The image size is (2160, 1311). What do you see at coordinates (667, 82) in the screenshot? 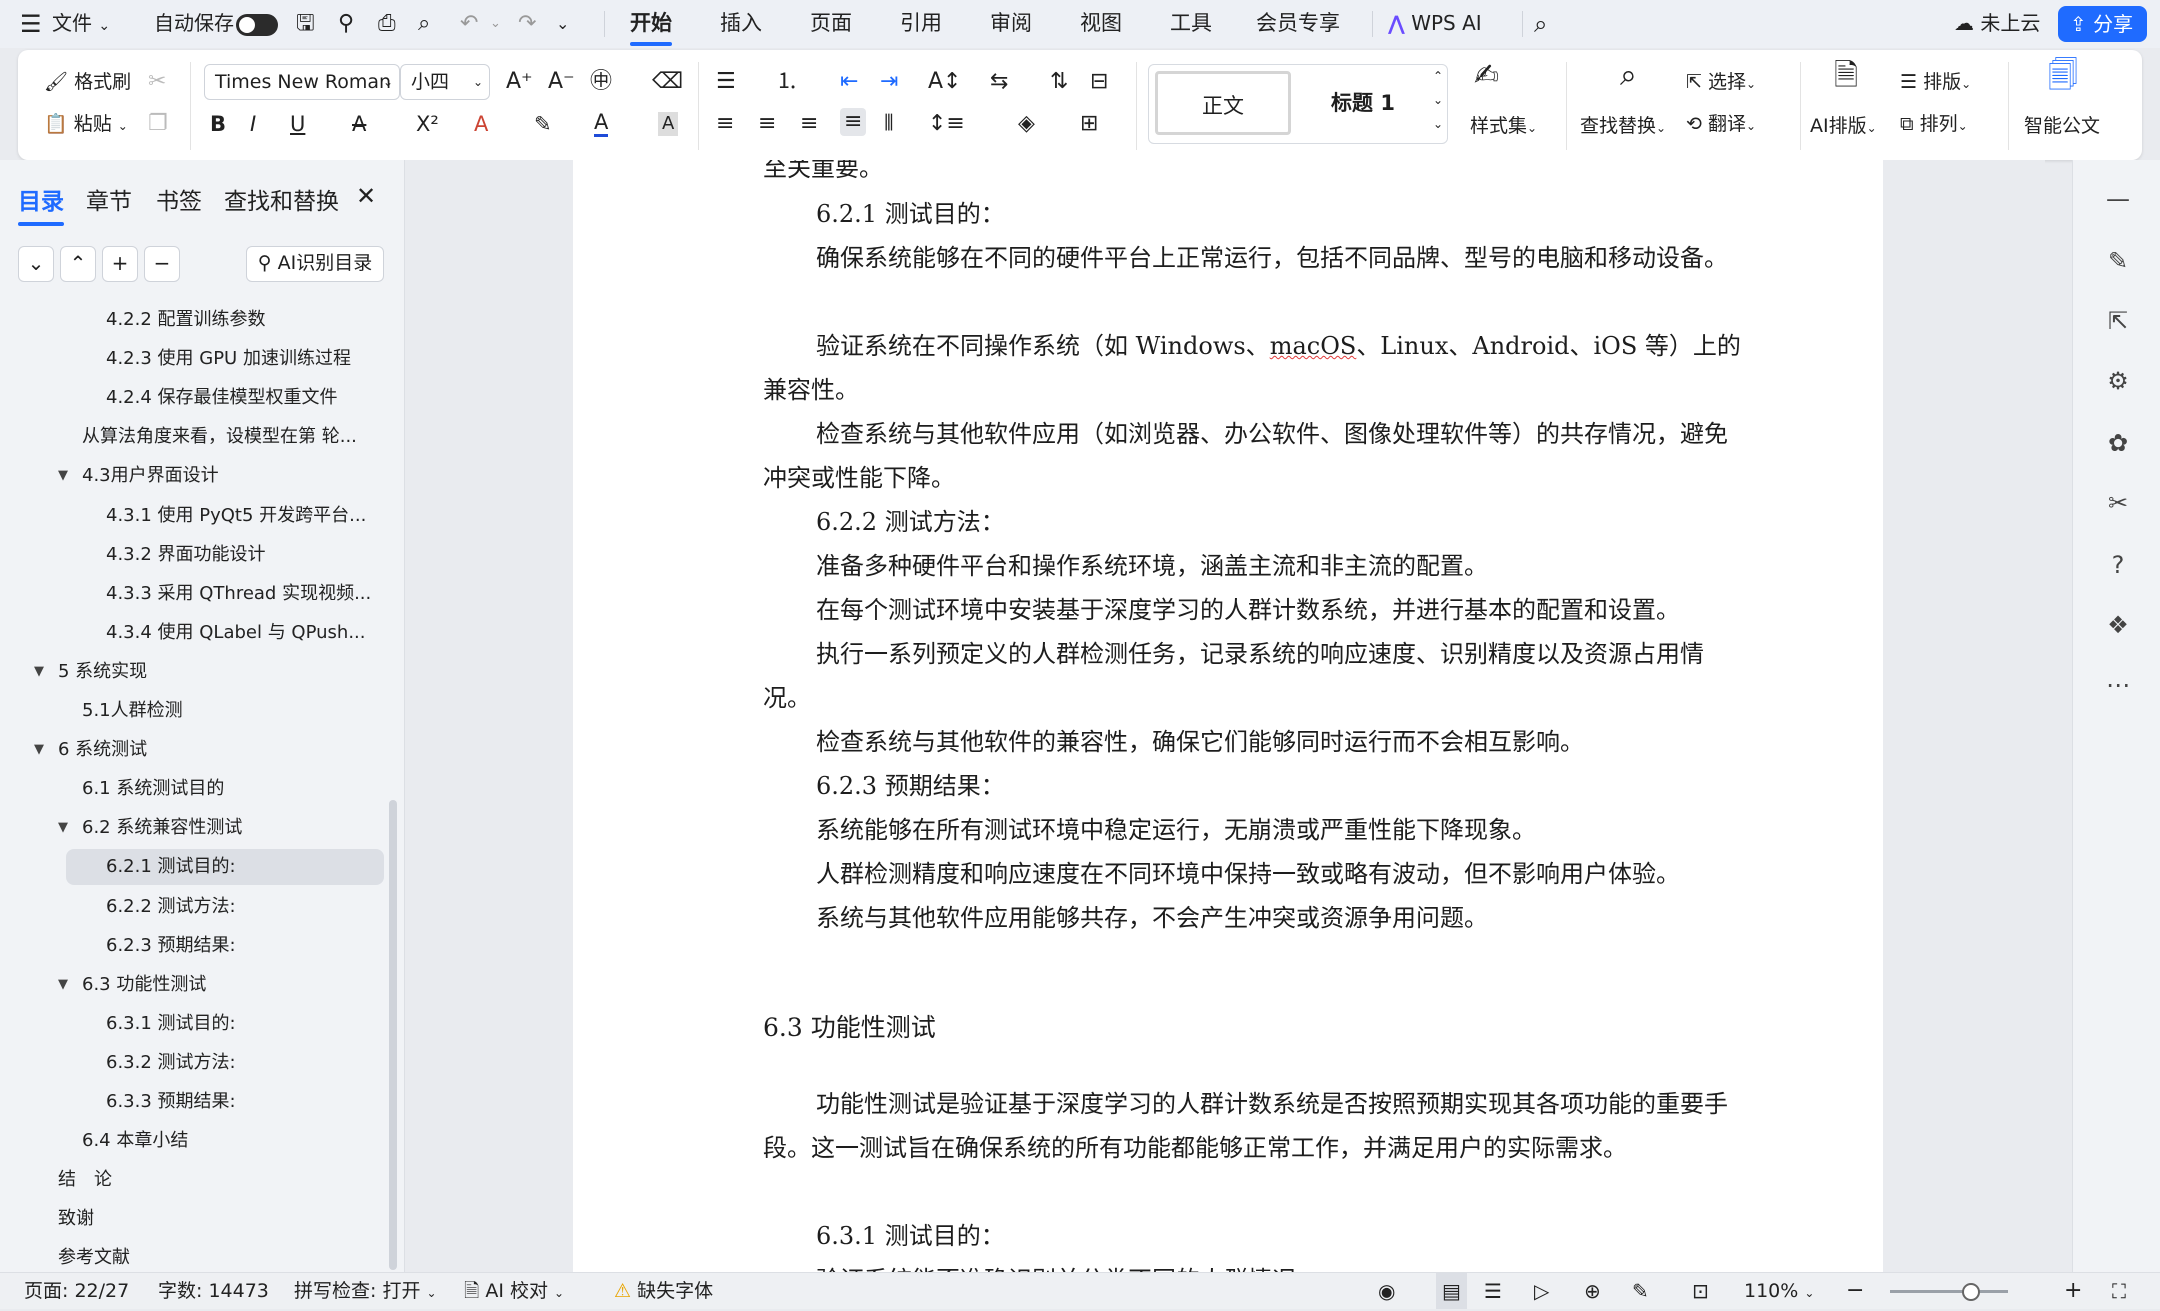
I see `clear-format-icon: ⌫` at bounding box center [667, 82].